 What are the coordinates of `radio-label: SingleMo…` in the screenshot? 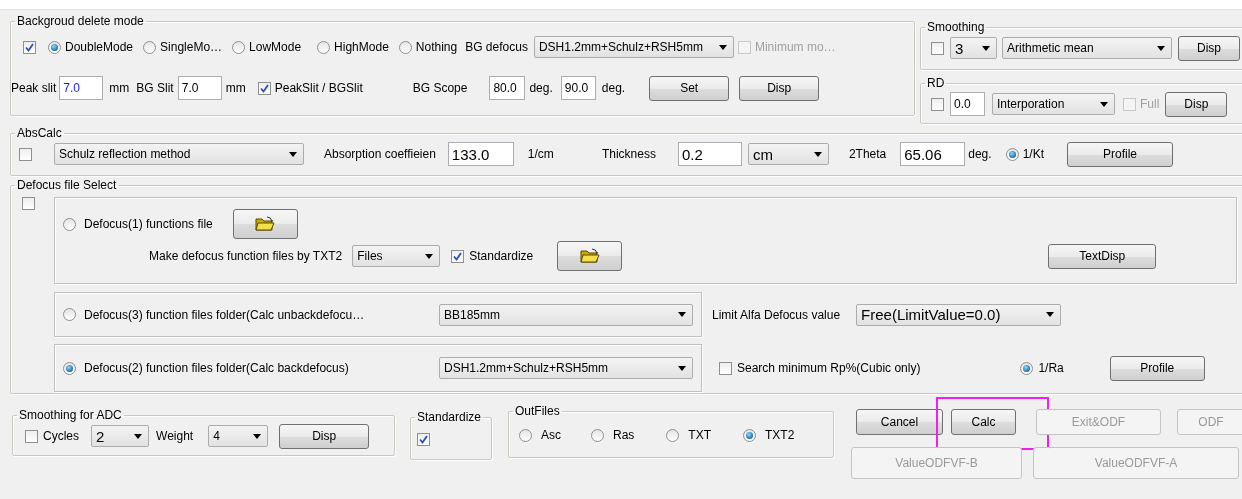 It's located at (191, 47).